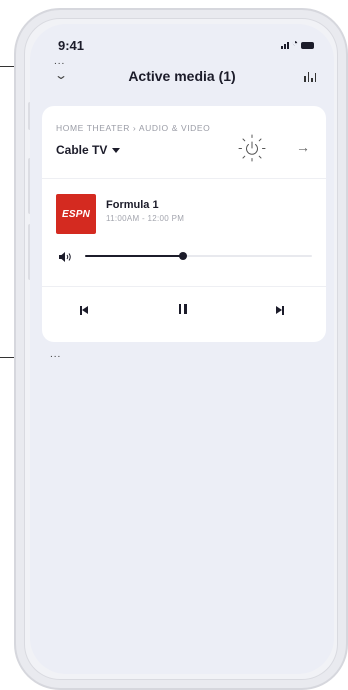 The height and width of the screenshot is (690, 348). What do you see at coordinates (116, 150) in the screenshot?
I see `caret-down-icon` at bounding box center [116, 150].